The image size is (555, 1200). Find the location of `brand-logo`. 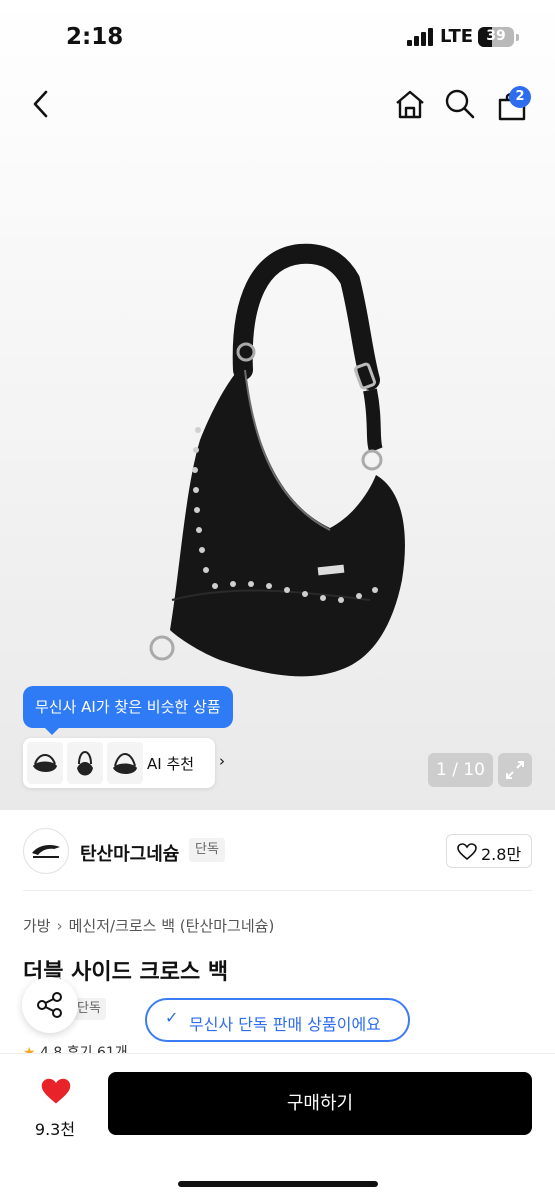

brand-logo is located at coordinates (46, 851).